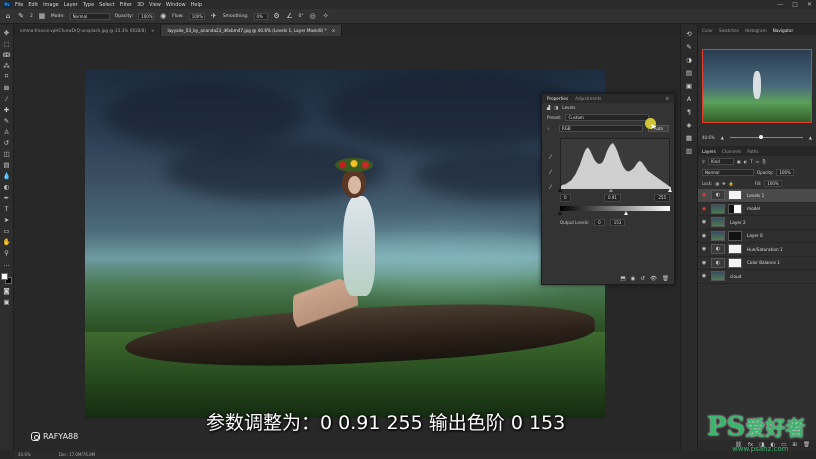  What do you see at coordinates (625, 213) in the screenshot?
I see `output-white-slider` at bounding box center [625, 213].